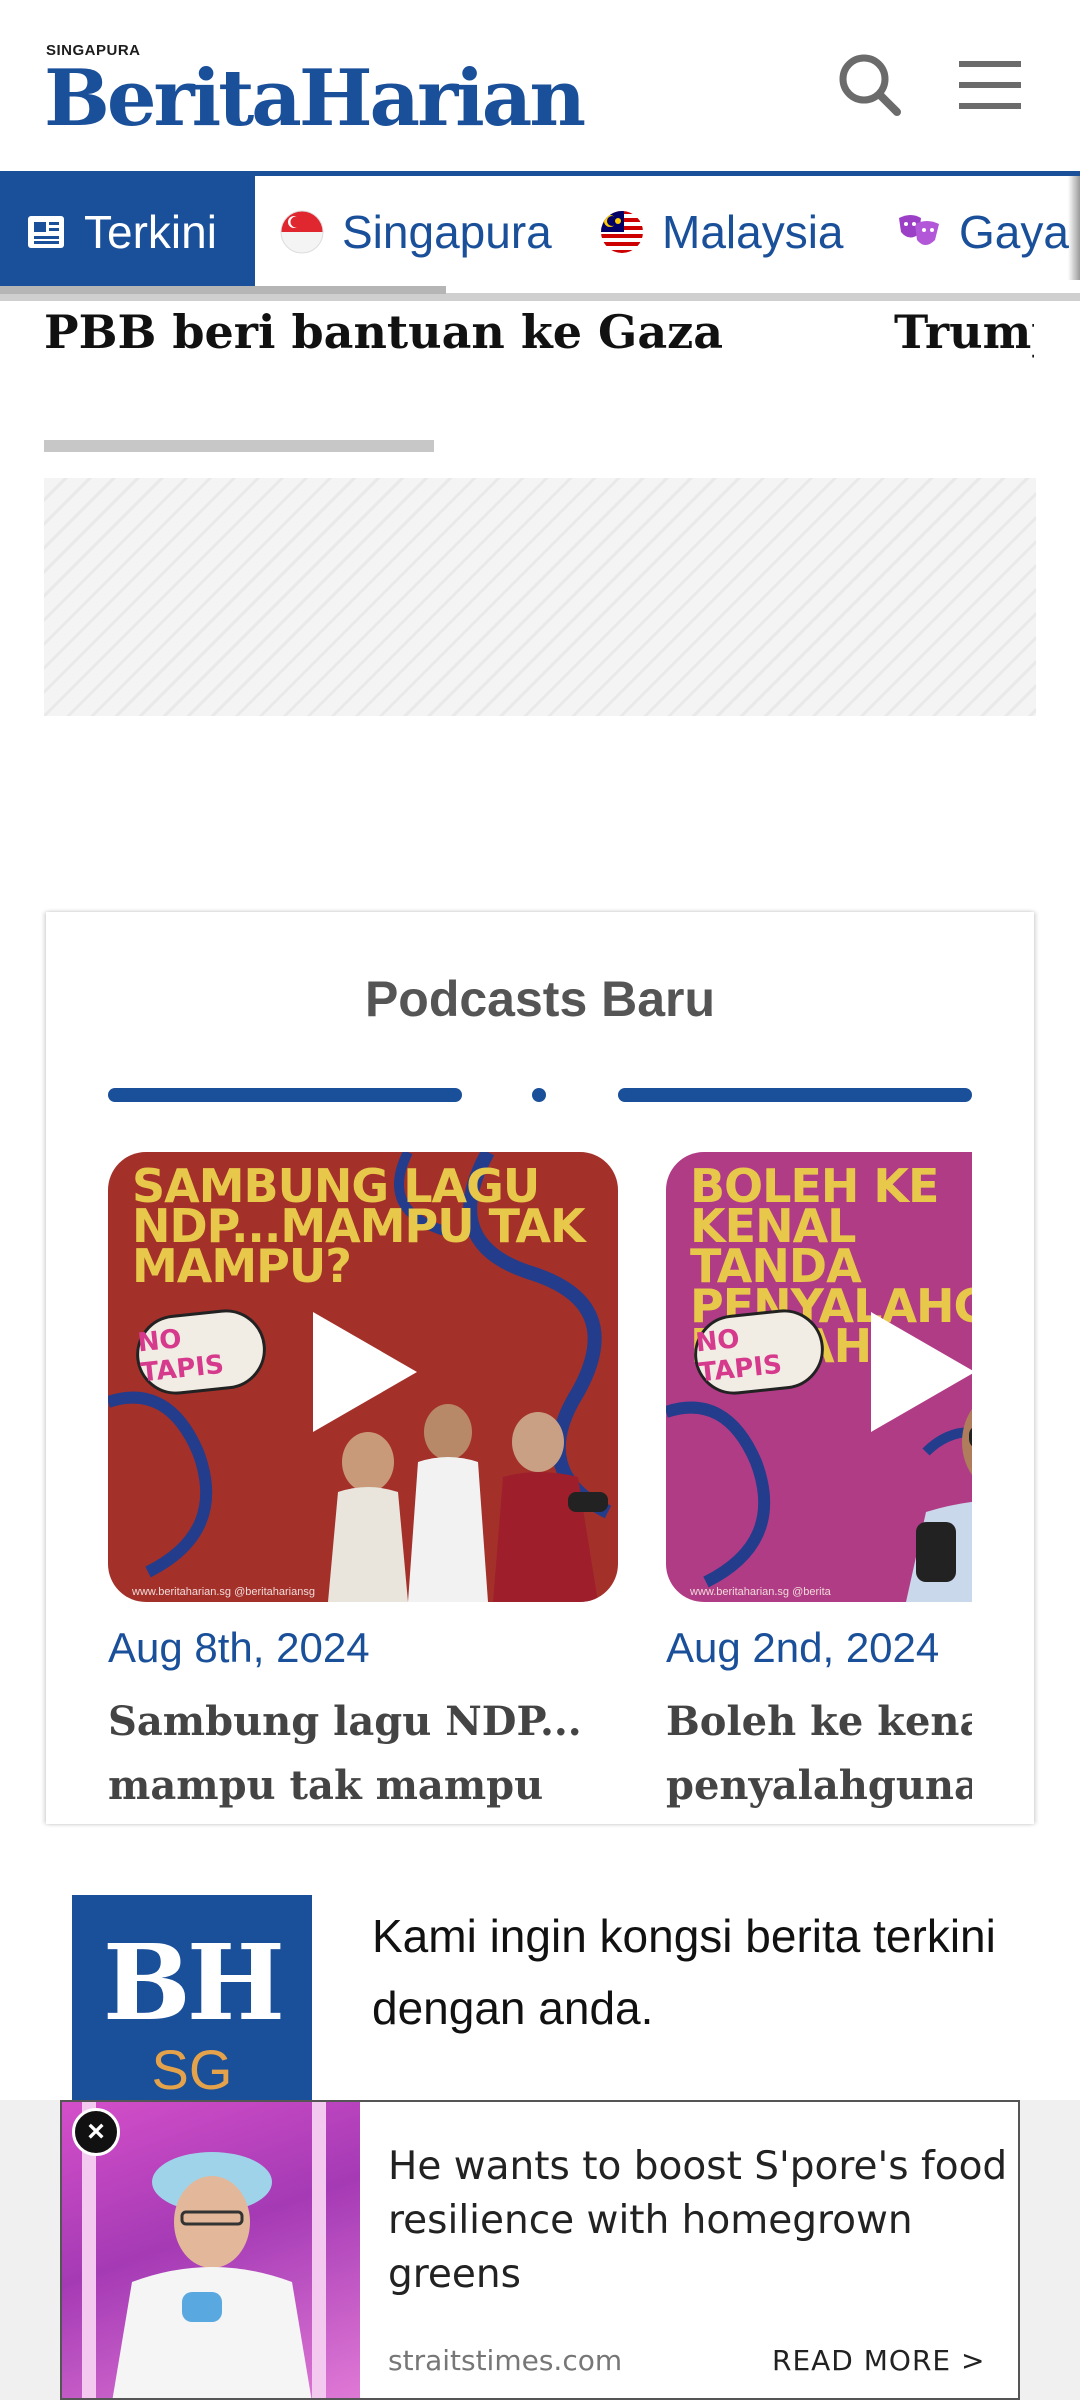 The height and width of the screenshot is (2400, 1080). What do you see at coordinates (819, 1754) in the screenshot?
I see `podcast-title: Boleh ke kenal tanda penyalahgunaan` at bounding box center [819, 1754].